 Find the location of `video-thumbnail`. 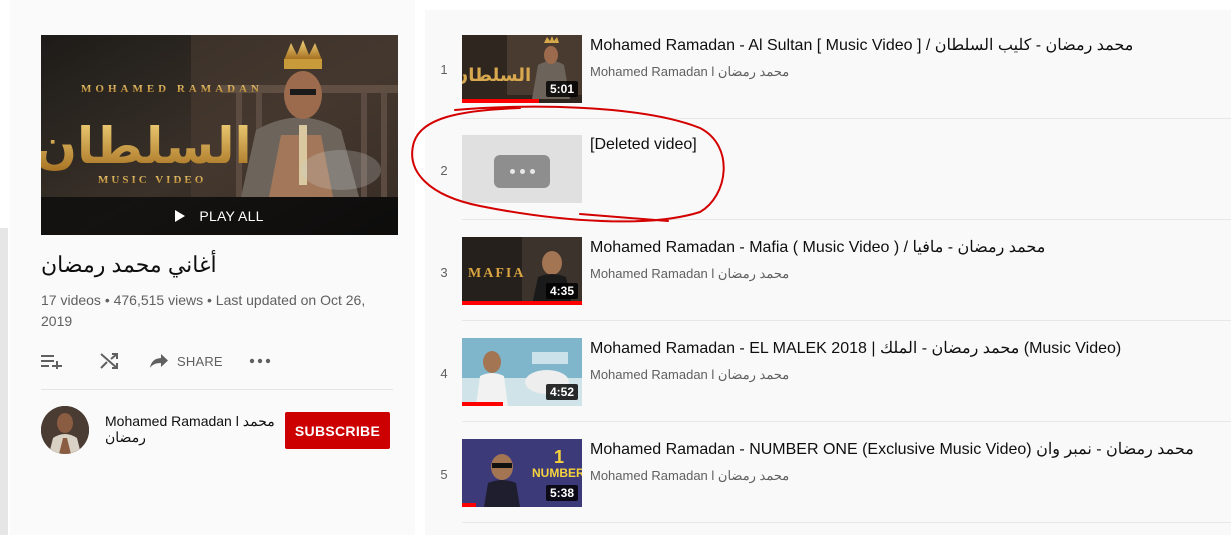

video-thumbnail is located at coordinates (522, 169).